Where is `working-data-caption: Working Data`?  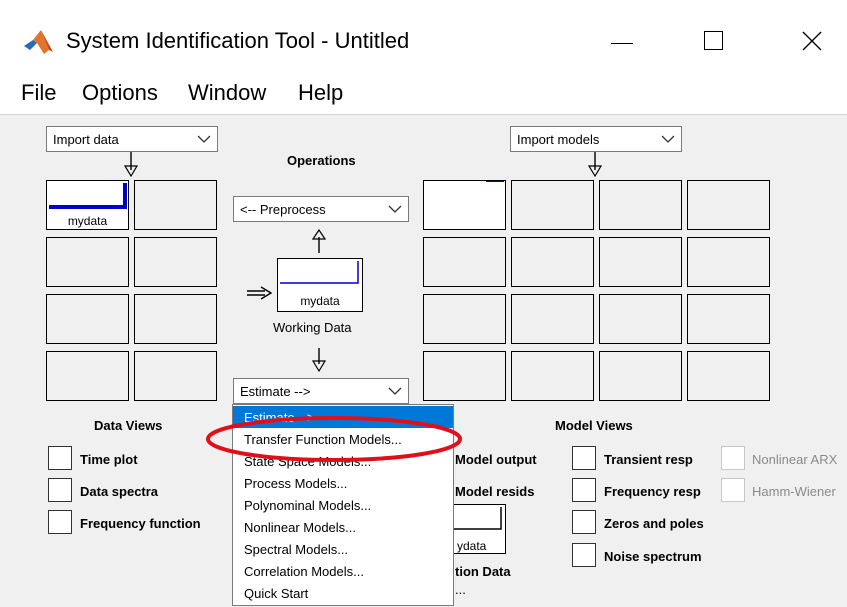 working-data-caption: Working Data is located at coordinates (312, 327).